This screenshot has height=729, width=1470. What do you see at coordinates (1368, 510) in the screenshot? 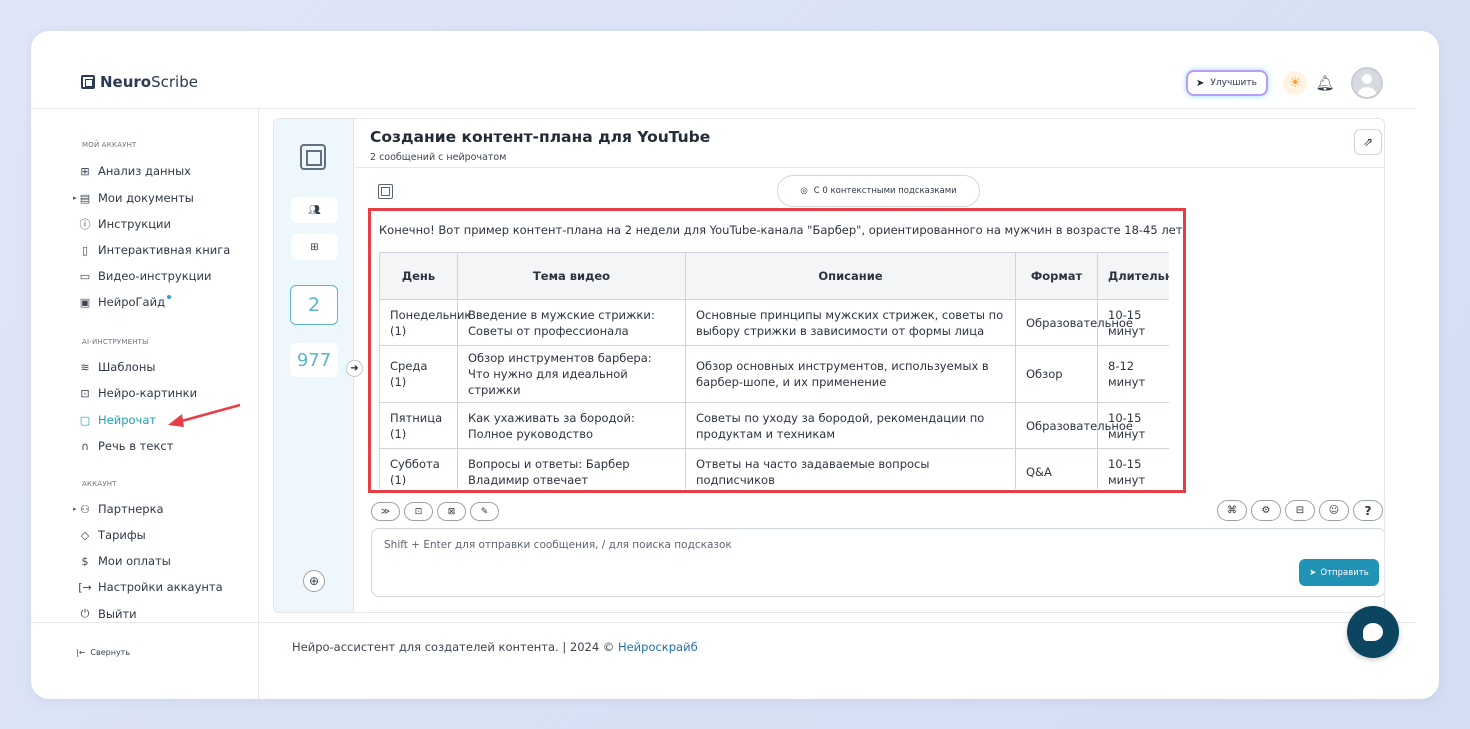
I see `help-icon: ?` at bounding box center [1368, 510].